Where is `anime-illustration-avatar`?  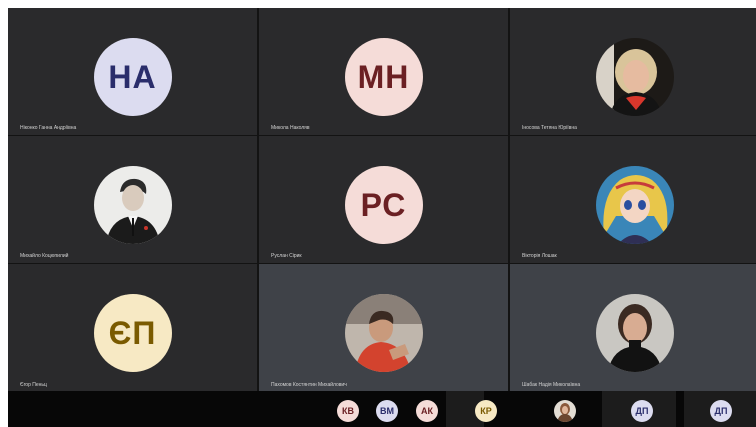
anime-illustration-avatar is located at coordinates (635, 205).